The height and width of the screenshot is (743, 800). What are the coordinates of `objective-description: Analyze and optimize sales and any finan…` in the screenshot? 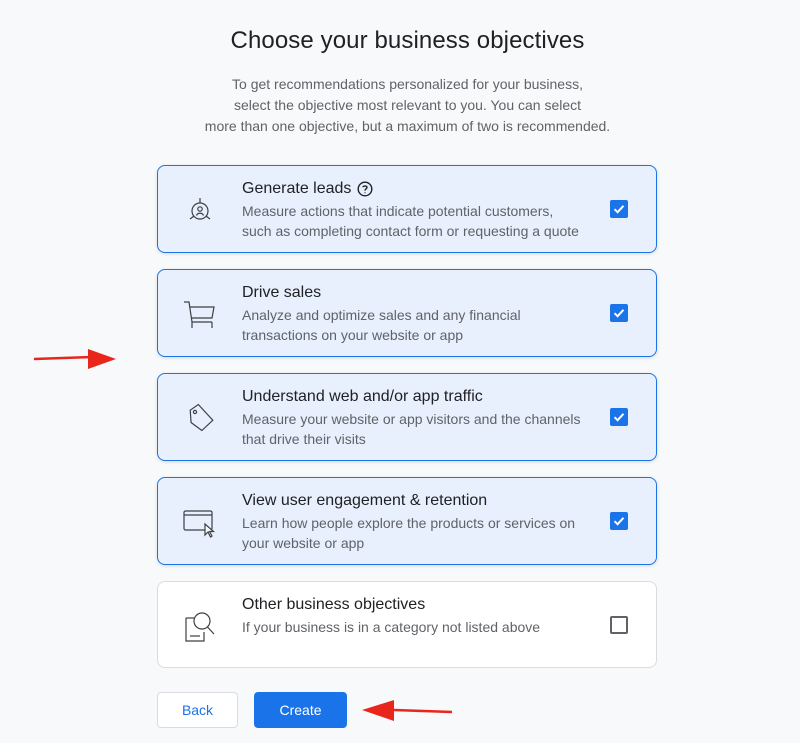 It's located at (422, 325).